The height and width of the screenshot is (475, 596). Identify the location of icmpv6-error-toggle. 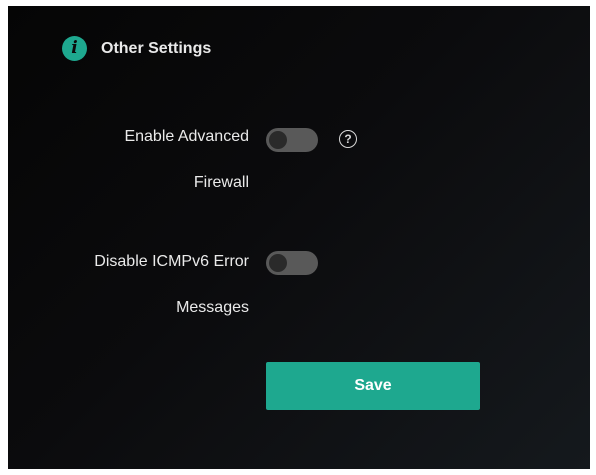
(292, 263).